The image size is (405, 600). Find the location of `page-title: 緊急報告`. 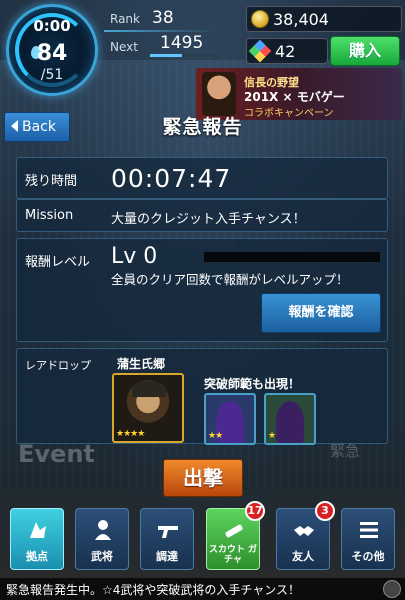

page-title: 緊急報告 is located at coordinates (202, 127).